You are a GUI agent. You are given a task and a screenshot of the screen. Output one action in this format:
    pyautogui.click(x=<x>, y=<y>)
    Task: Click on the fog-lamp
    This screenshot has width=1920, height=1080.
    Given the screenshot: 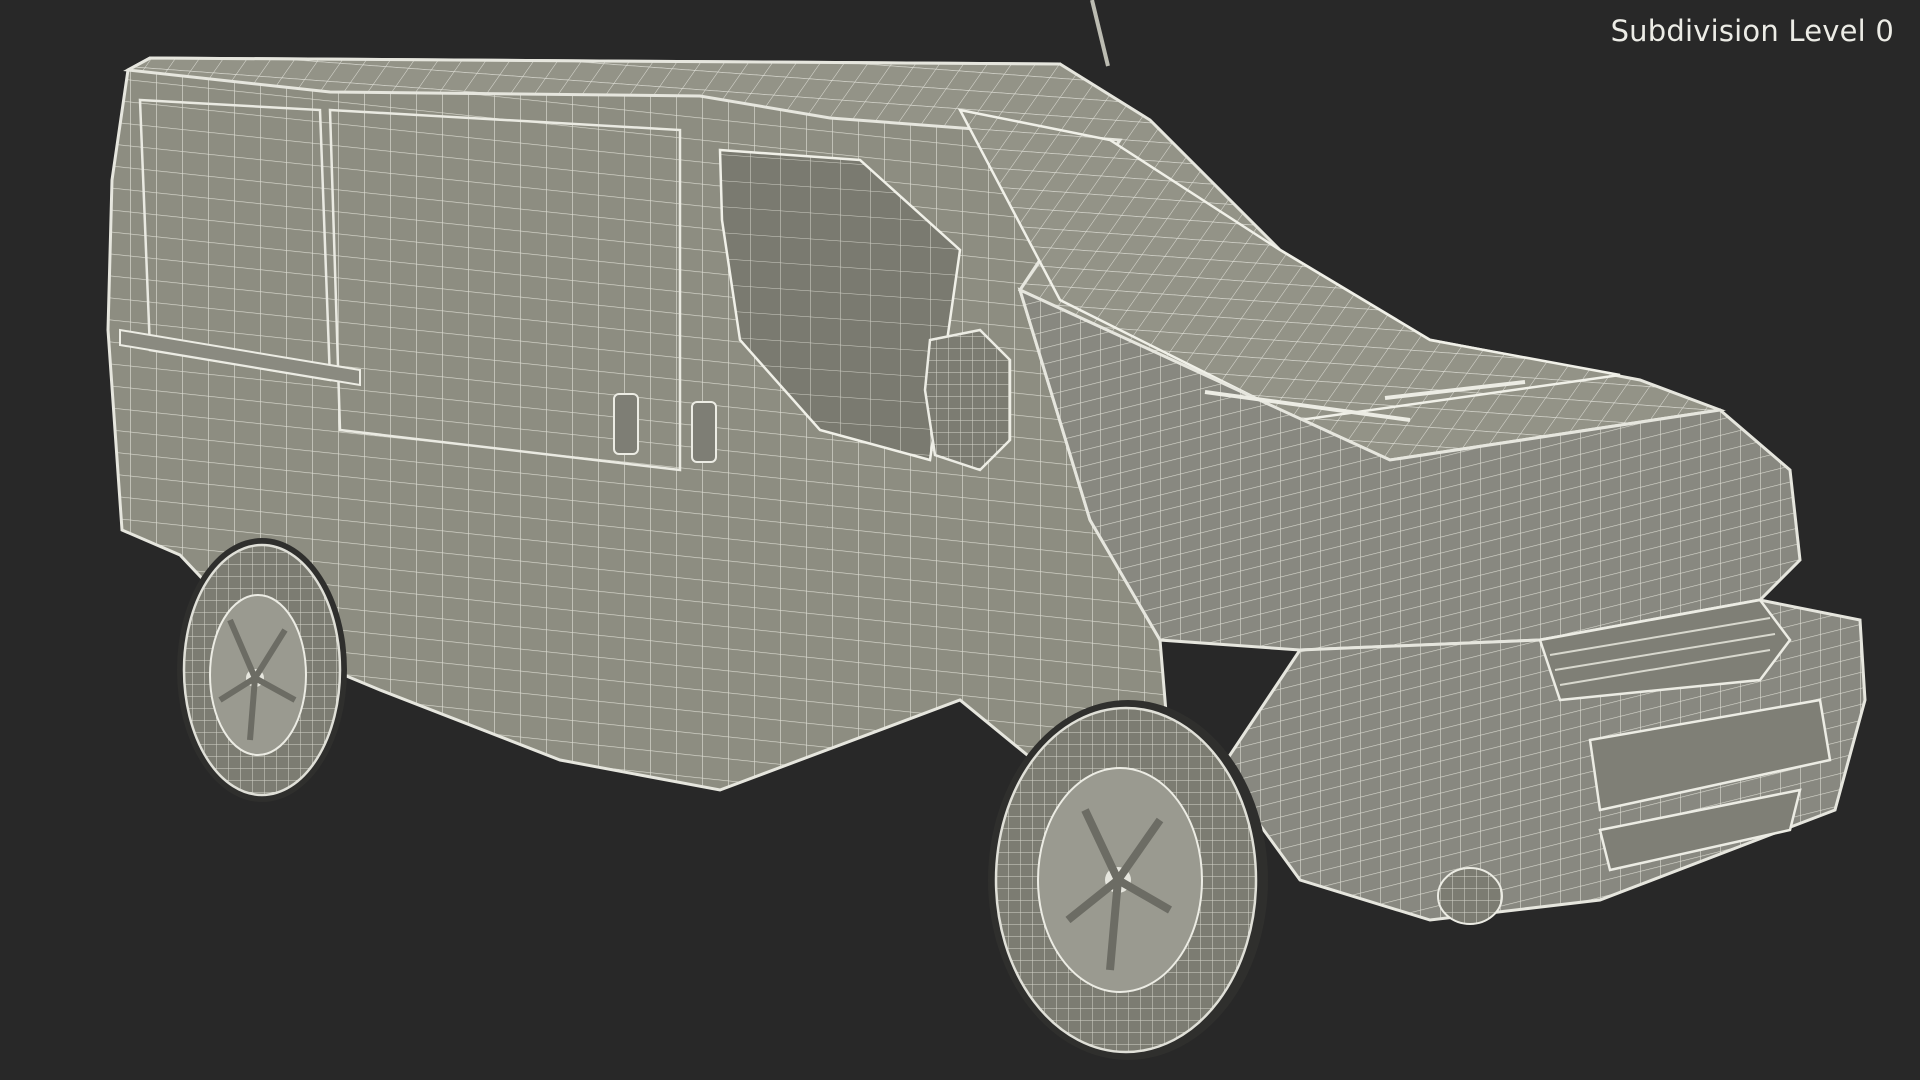 What is the action you would take?
    pyautogui.click(x=1470, y=896)
    